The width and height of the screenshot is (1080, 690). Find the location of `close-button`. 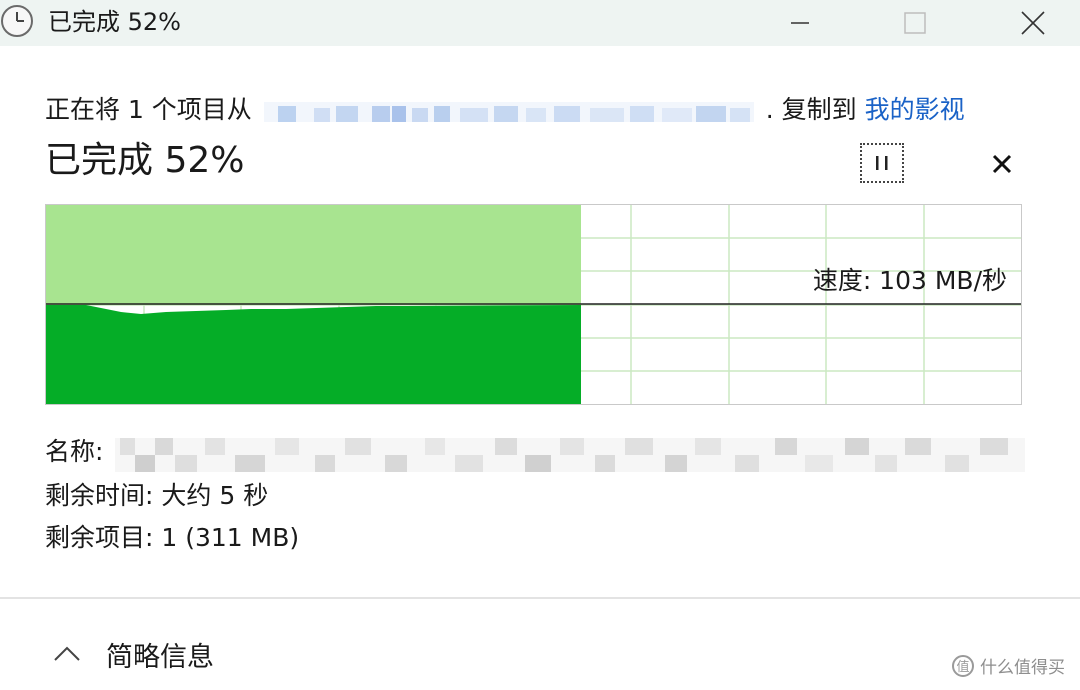

close-button is located at coordinates (1033, 23).